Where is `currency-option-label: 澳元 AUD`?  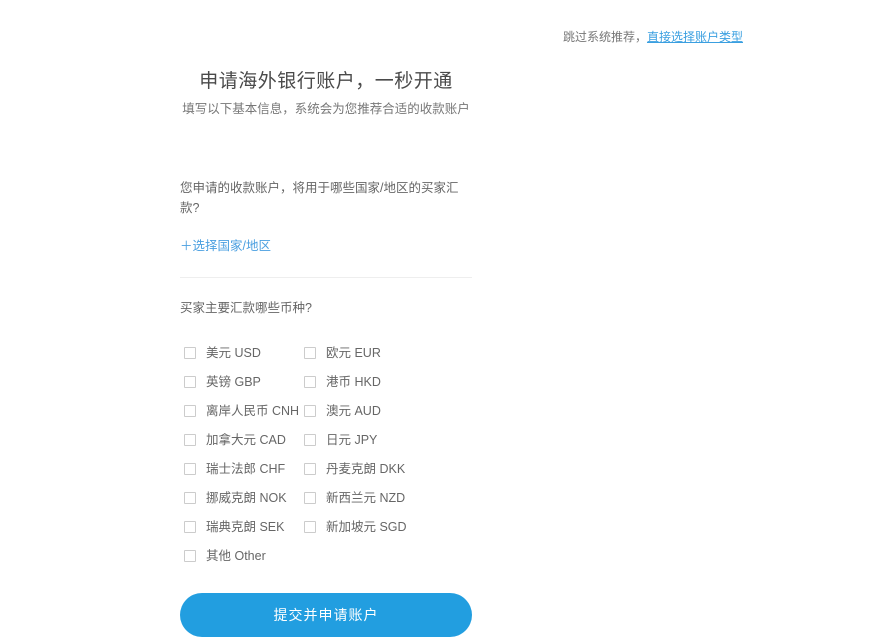 currency-option-label: 澳元 AUD is located at coordinates (353, 410).